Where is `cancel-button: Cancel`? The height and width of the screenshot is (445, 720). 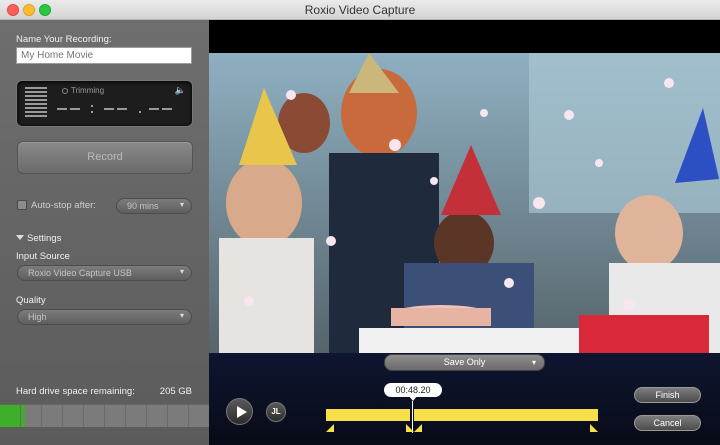
cancel-button: Cancel is located at coordinates (667, 423).